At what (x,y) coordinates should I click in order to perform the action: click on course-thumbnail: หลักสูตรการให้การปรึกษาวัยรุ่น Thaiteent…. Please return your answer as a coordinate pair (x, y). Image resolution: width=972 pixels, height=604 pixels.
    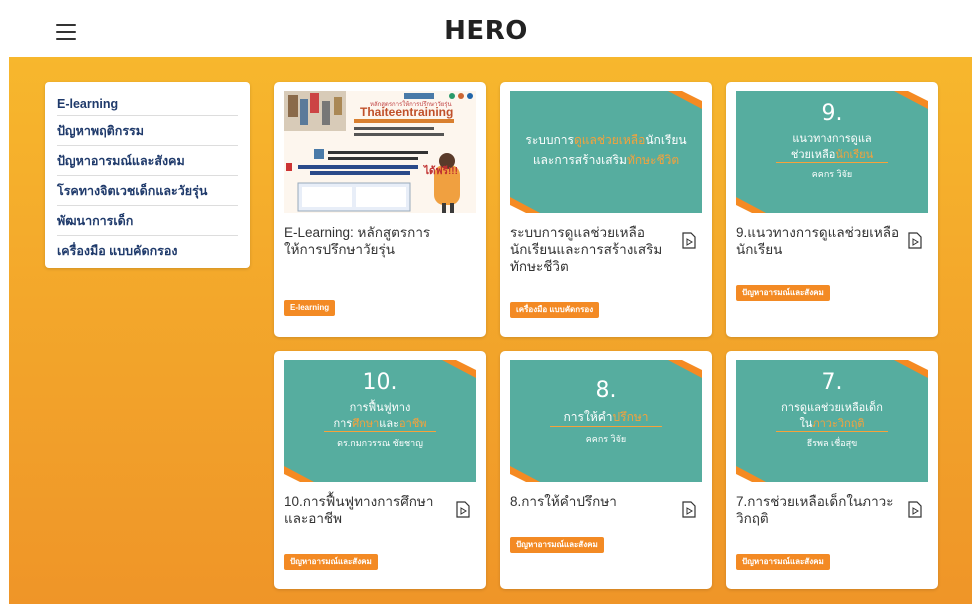
    Looking at the image, I should click on (380, 152).